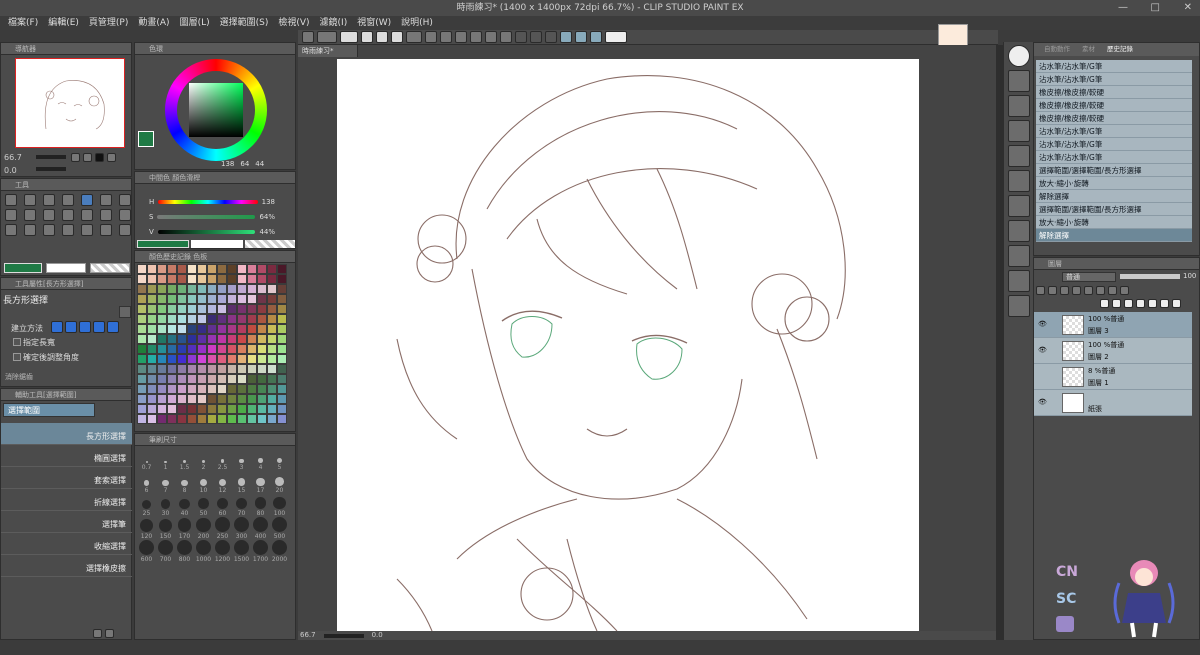  What do you see at coordinates (216, 110) in the screenshot?
I see `hue-ring` at bounding box center [216, 110].